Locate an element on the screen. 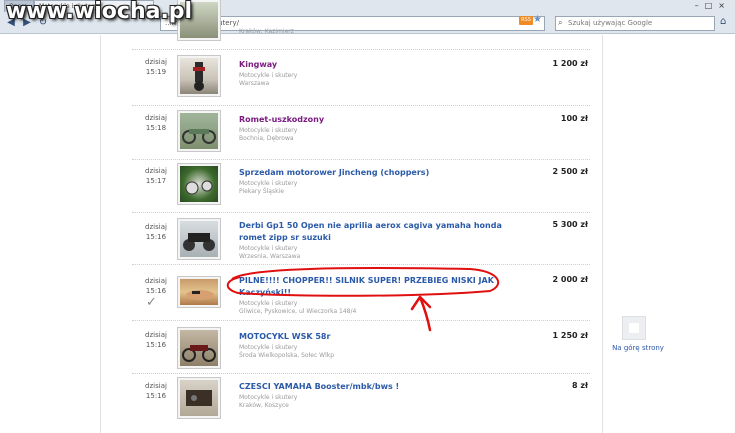 The width and height of the screenshot is (735, 433). listing-location: Kraków, Kazimierz is located at coordinates (266, 31).